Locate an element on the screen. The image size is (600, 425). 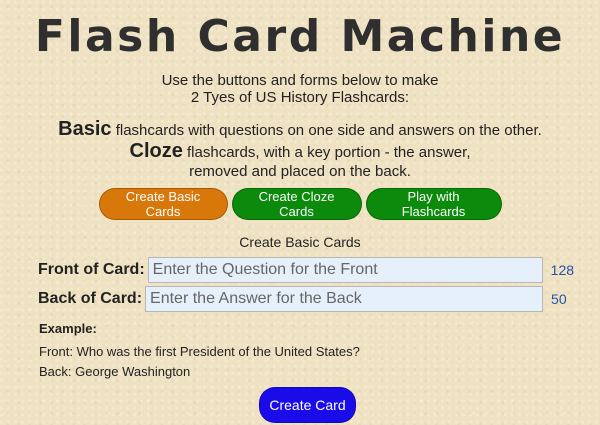
back-of-card-label: Back of Card: is located at coordinates (90, 298).